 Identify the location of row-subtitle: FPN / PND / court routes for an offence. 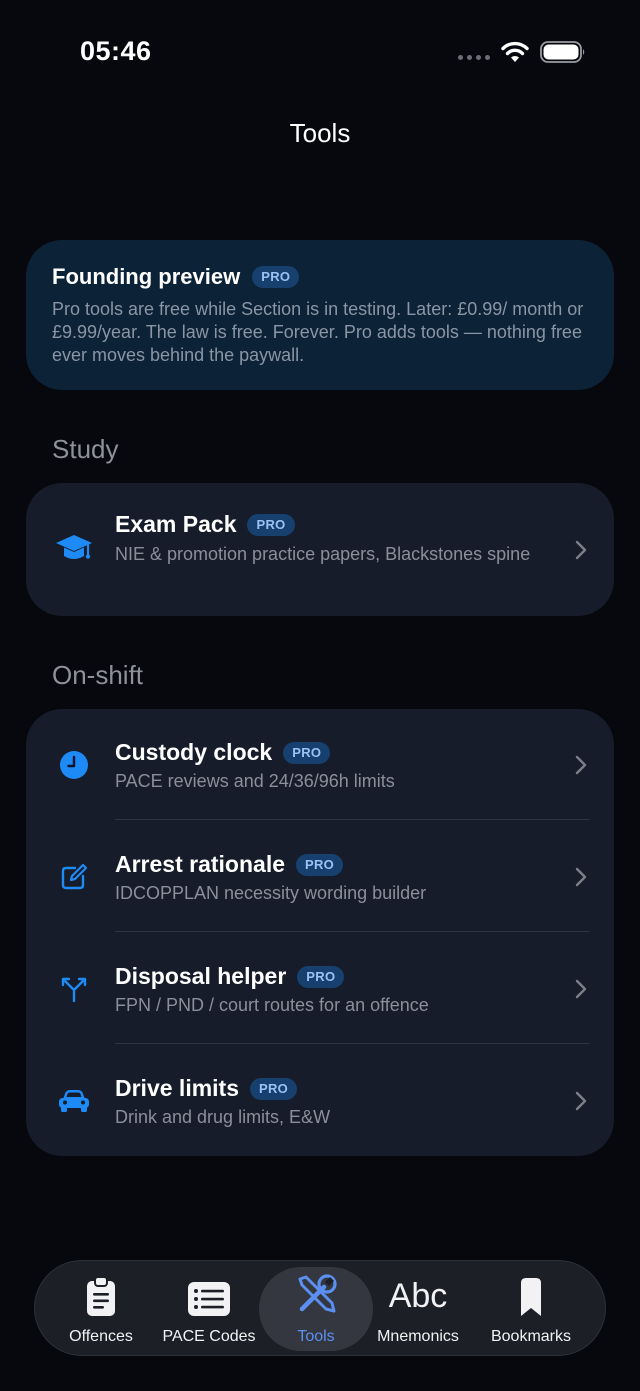
(272, 1005).